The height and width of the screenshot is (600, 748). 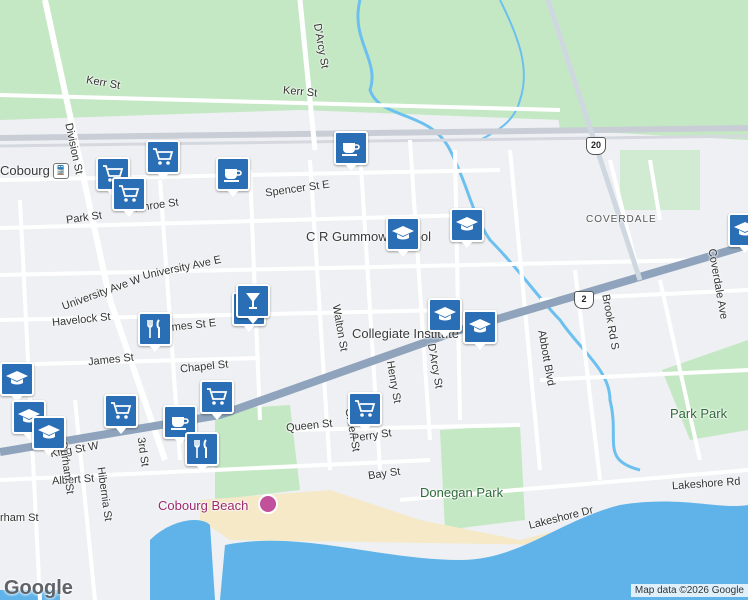 What do you see at coordinates (203, 505) in the screenshot?
I see `cobourg-beach-label: Cobourg Beach` at bounding box center [203, 505].